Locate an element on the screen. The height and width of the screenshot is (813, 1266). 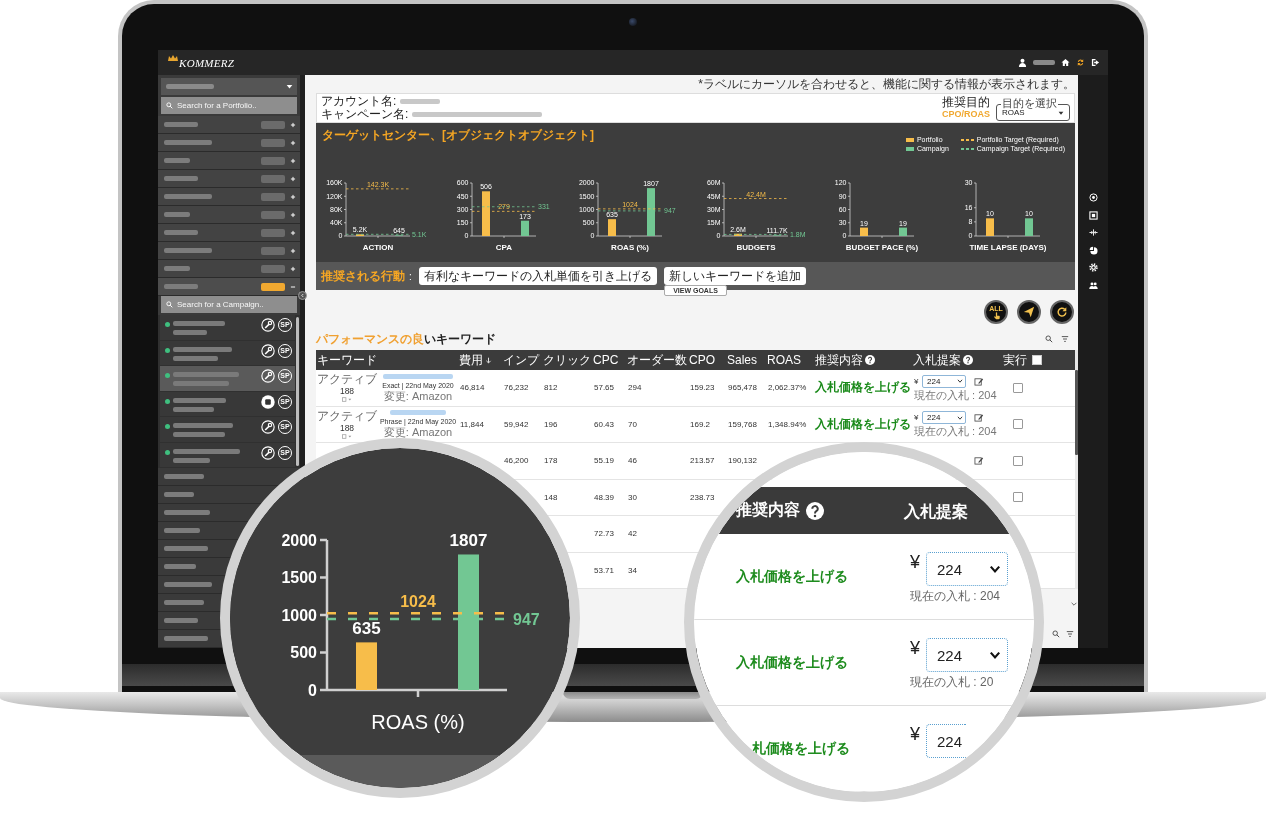
table-cell: 196 is located at coordinates (551, 424).